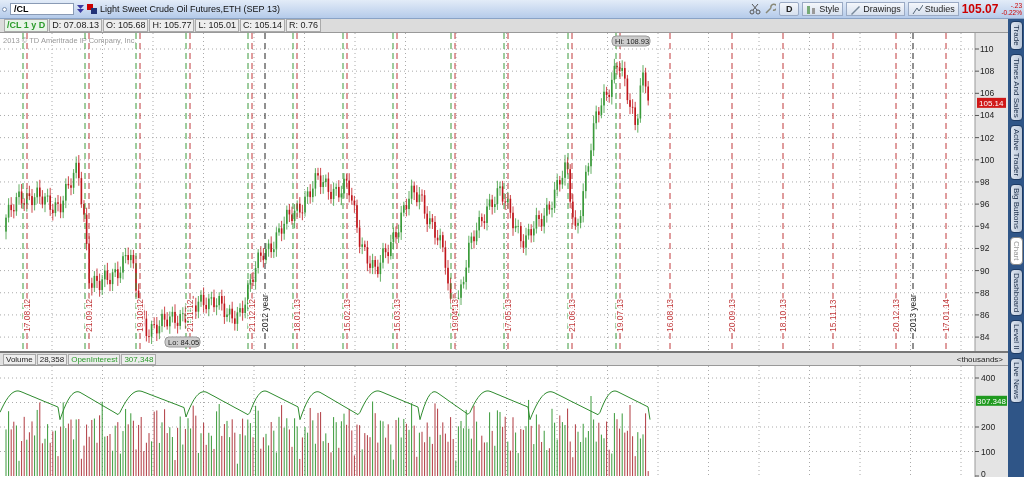  What do you see at coordinates (1016, 209) in the screenshot?
I see `side-tab: Big Buttons` at bounding box center [1016, 209].